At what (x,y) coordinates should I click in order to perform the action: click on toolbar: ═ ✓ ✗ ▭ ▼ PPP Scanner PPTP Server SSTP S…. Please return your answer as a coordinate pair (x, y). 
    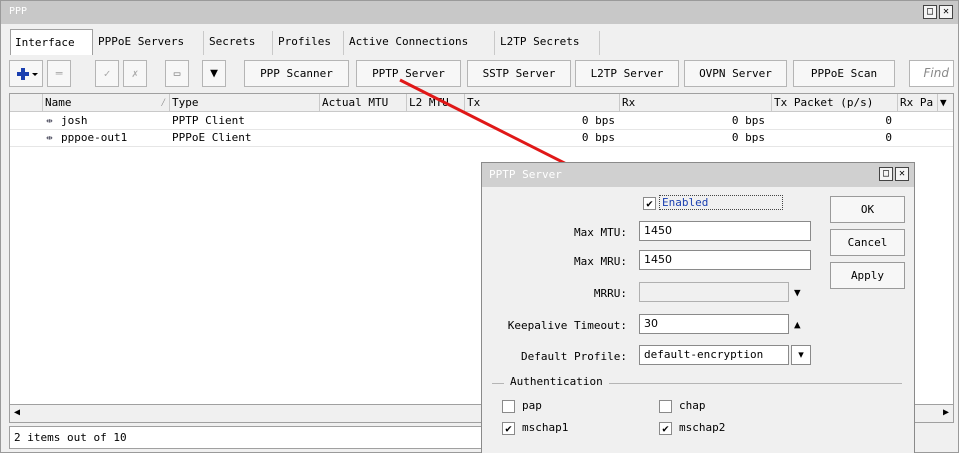
    Looking at the image, I should click on (481, 73).